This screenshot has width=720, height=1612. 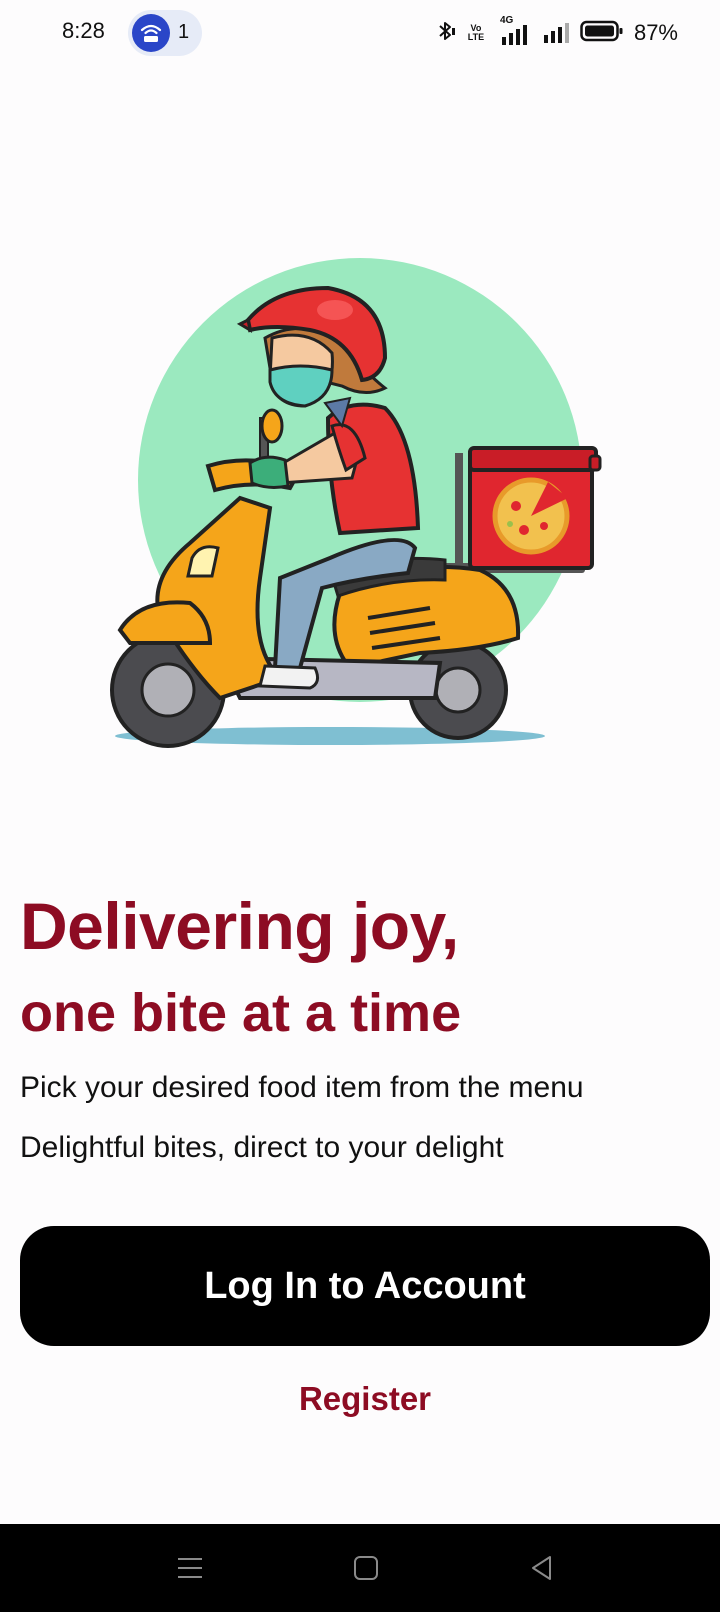 What do you see at coordinates (241, 1013) in the screenshot?
I see `headline-secondary: one bite at a time` at bounding box center [241, 1013].